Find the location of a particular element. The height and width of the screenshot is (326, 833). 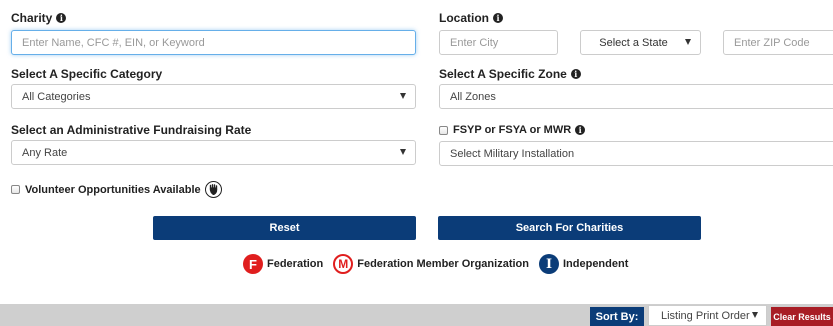

volunteer-checkbox-label: Volunteer Opportunities Available is located at coordinates (113, 189).